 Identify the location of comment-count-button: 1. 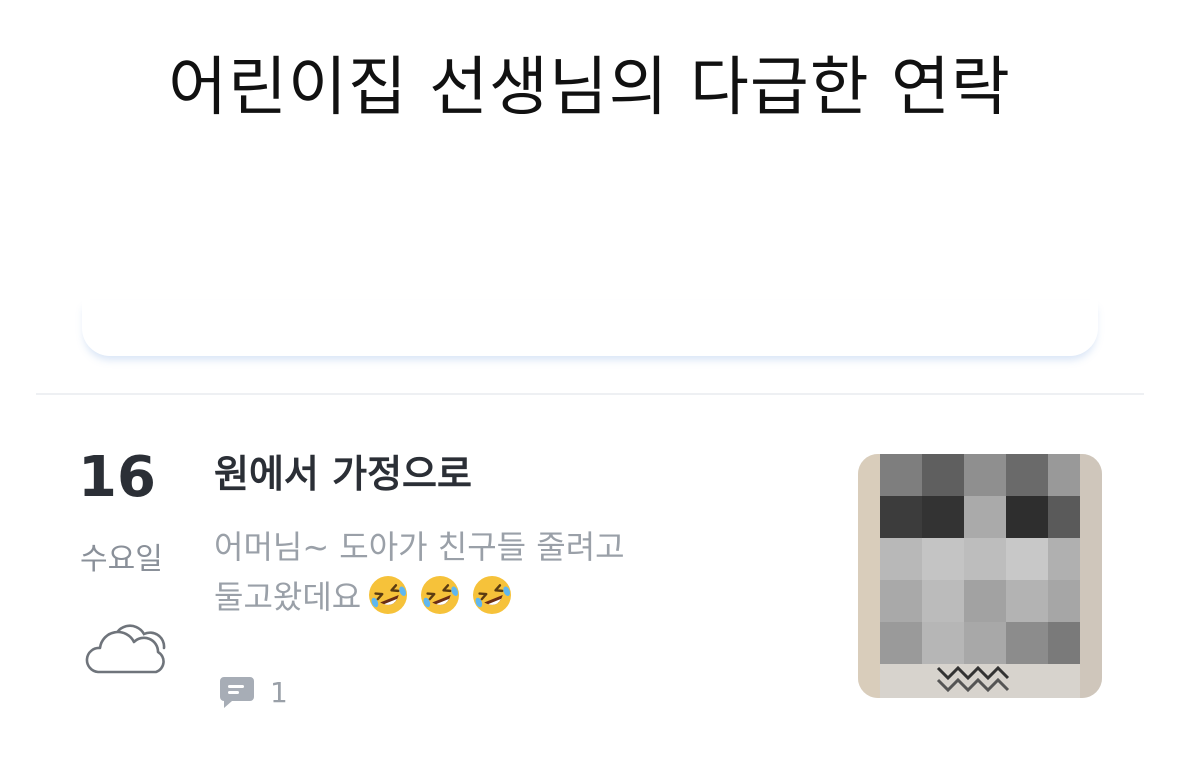
(253, 692).